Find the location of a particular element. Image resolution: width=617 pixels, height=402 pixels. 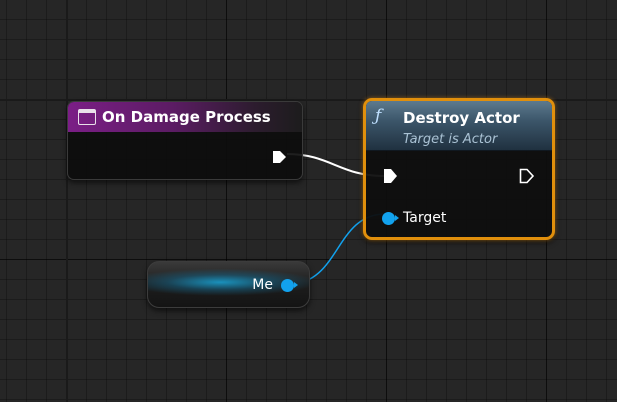

function-node-destroy-actor: ƒ Destroy Actor Target is Actor Target is located at coordinates (459, 169).